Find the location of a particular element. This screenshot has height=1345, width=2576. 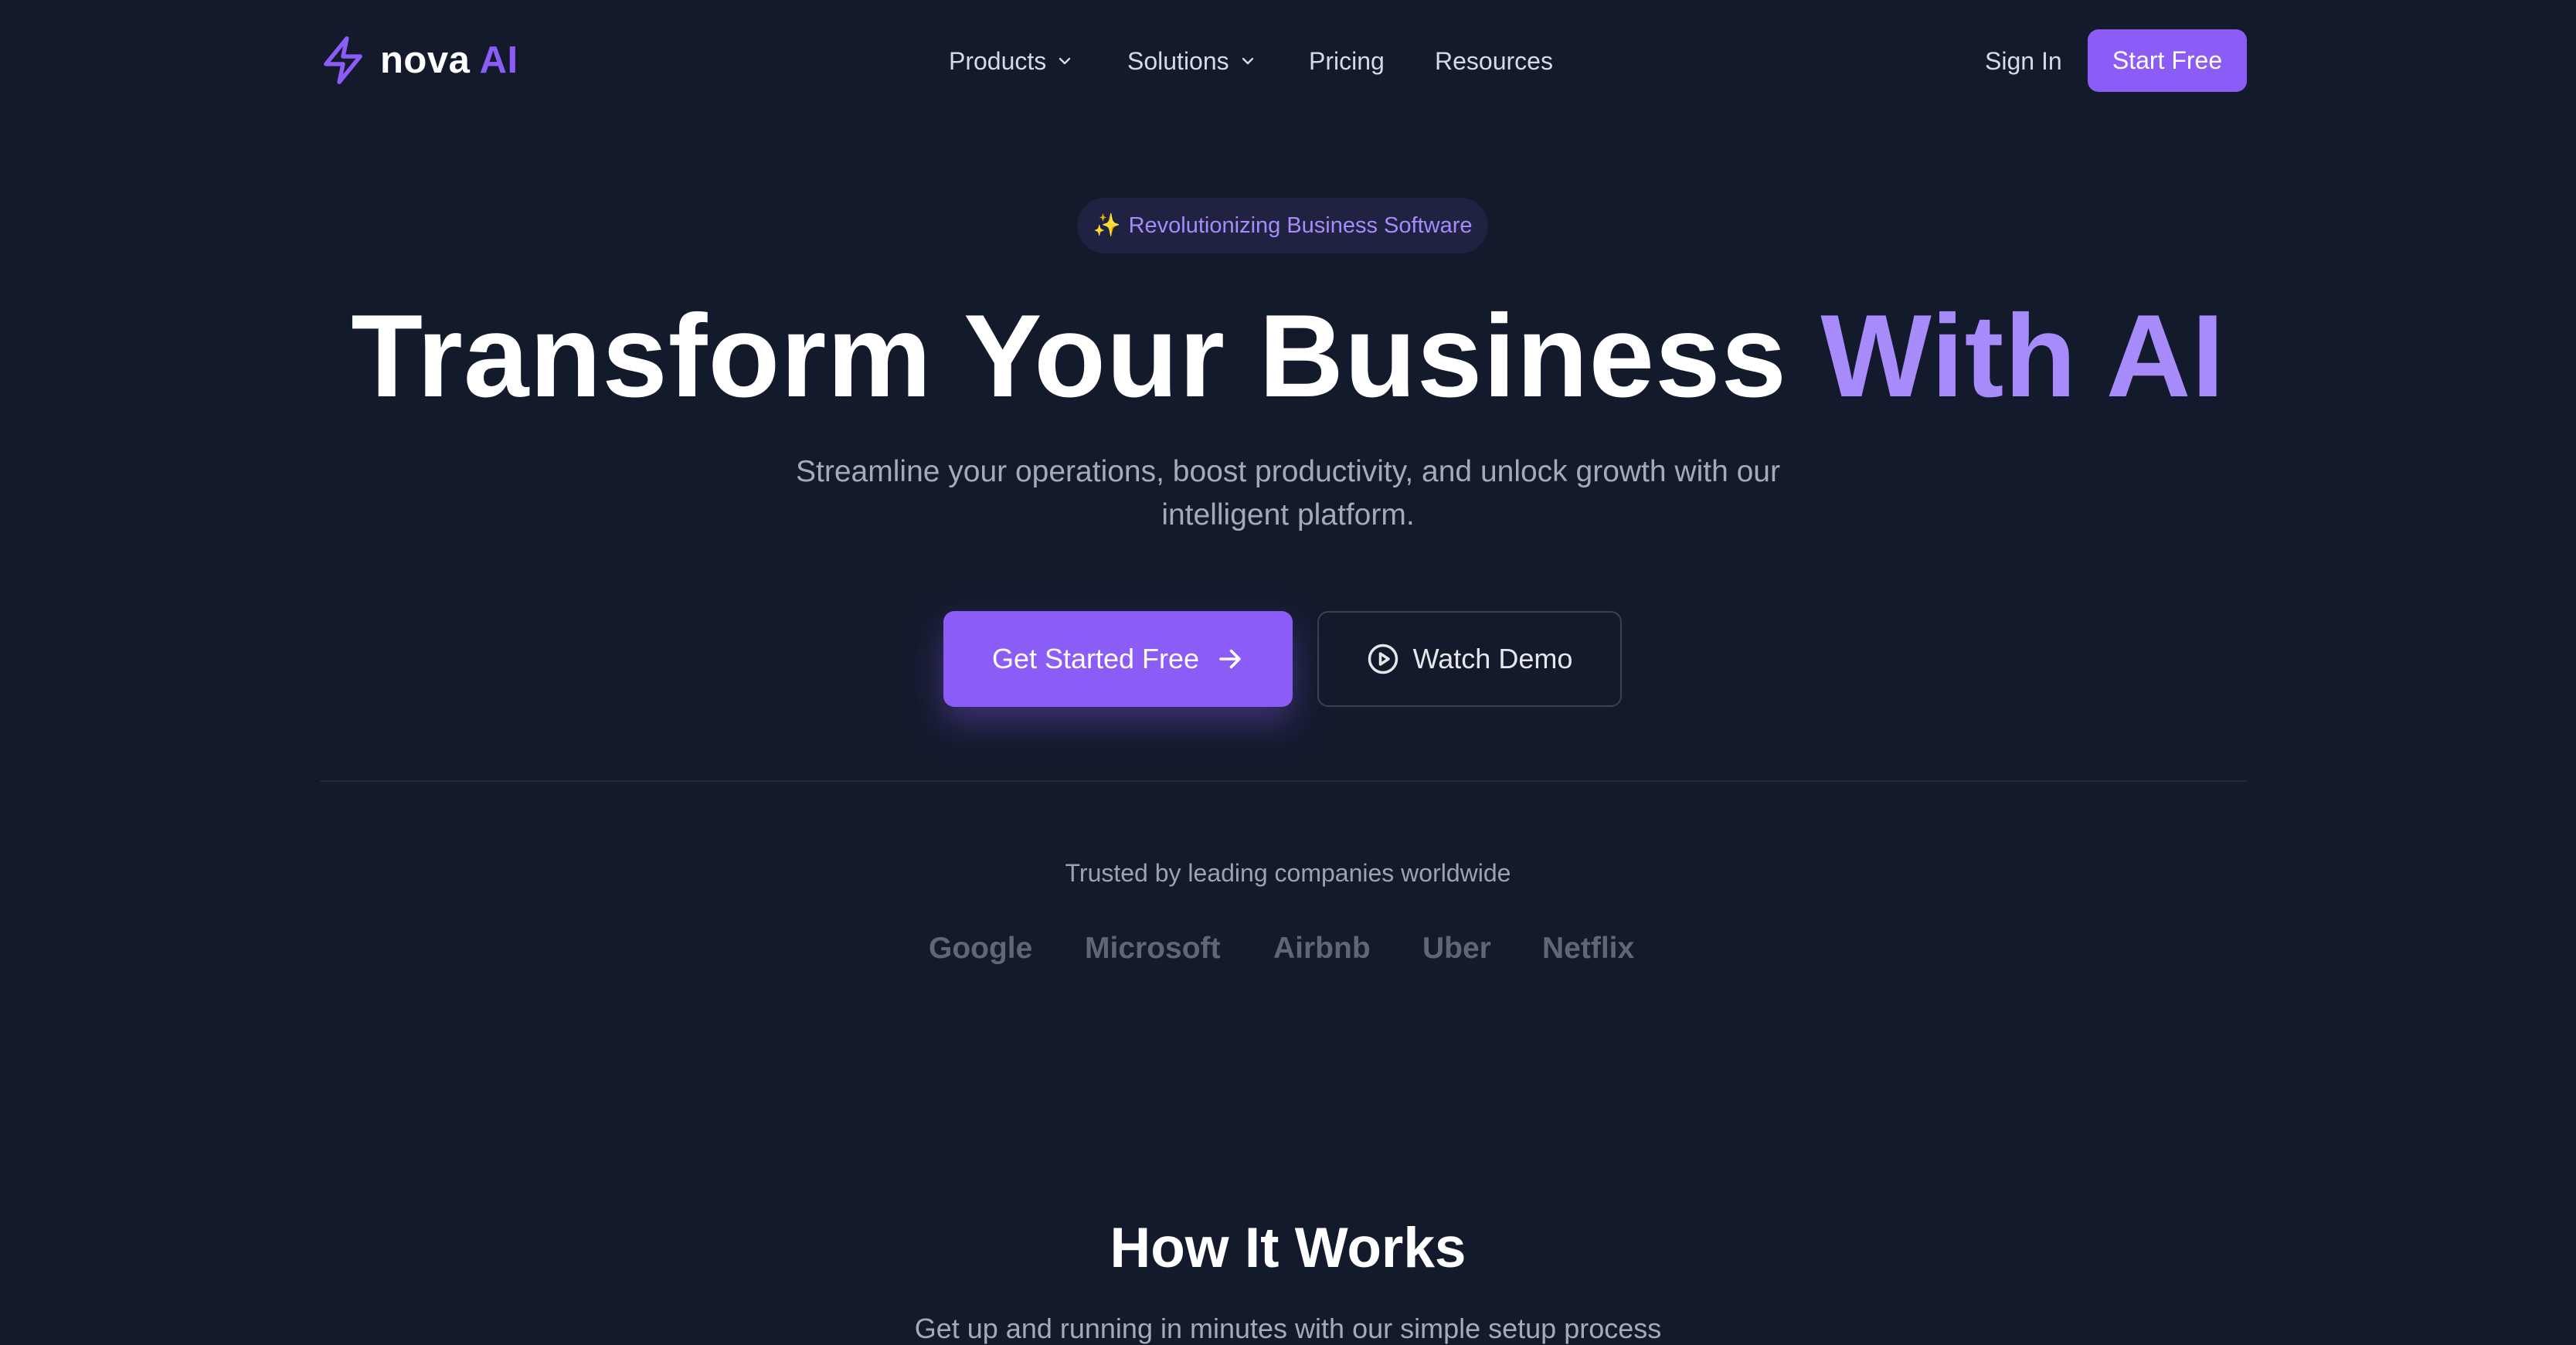

start-free-button: Start Free is located at coordinates (2167, 61).